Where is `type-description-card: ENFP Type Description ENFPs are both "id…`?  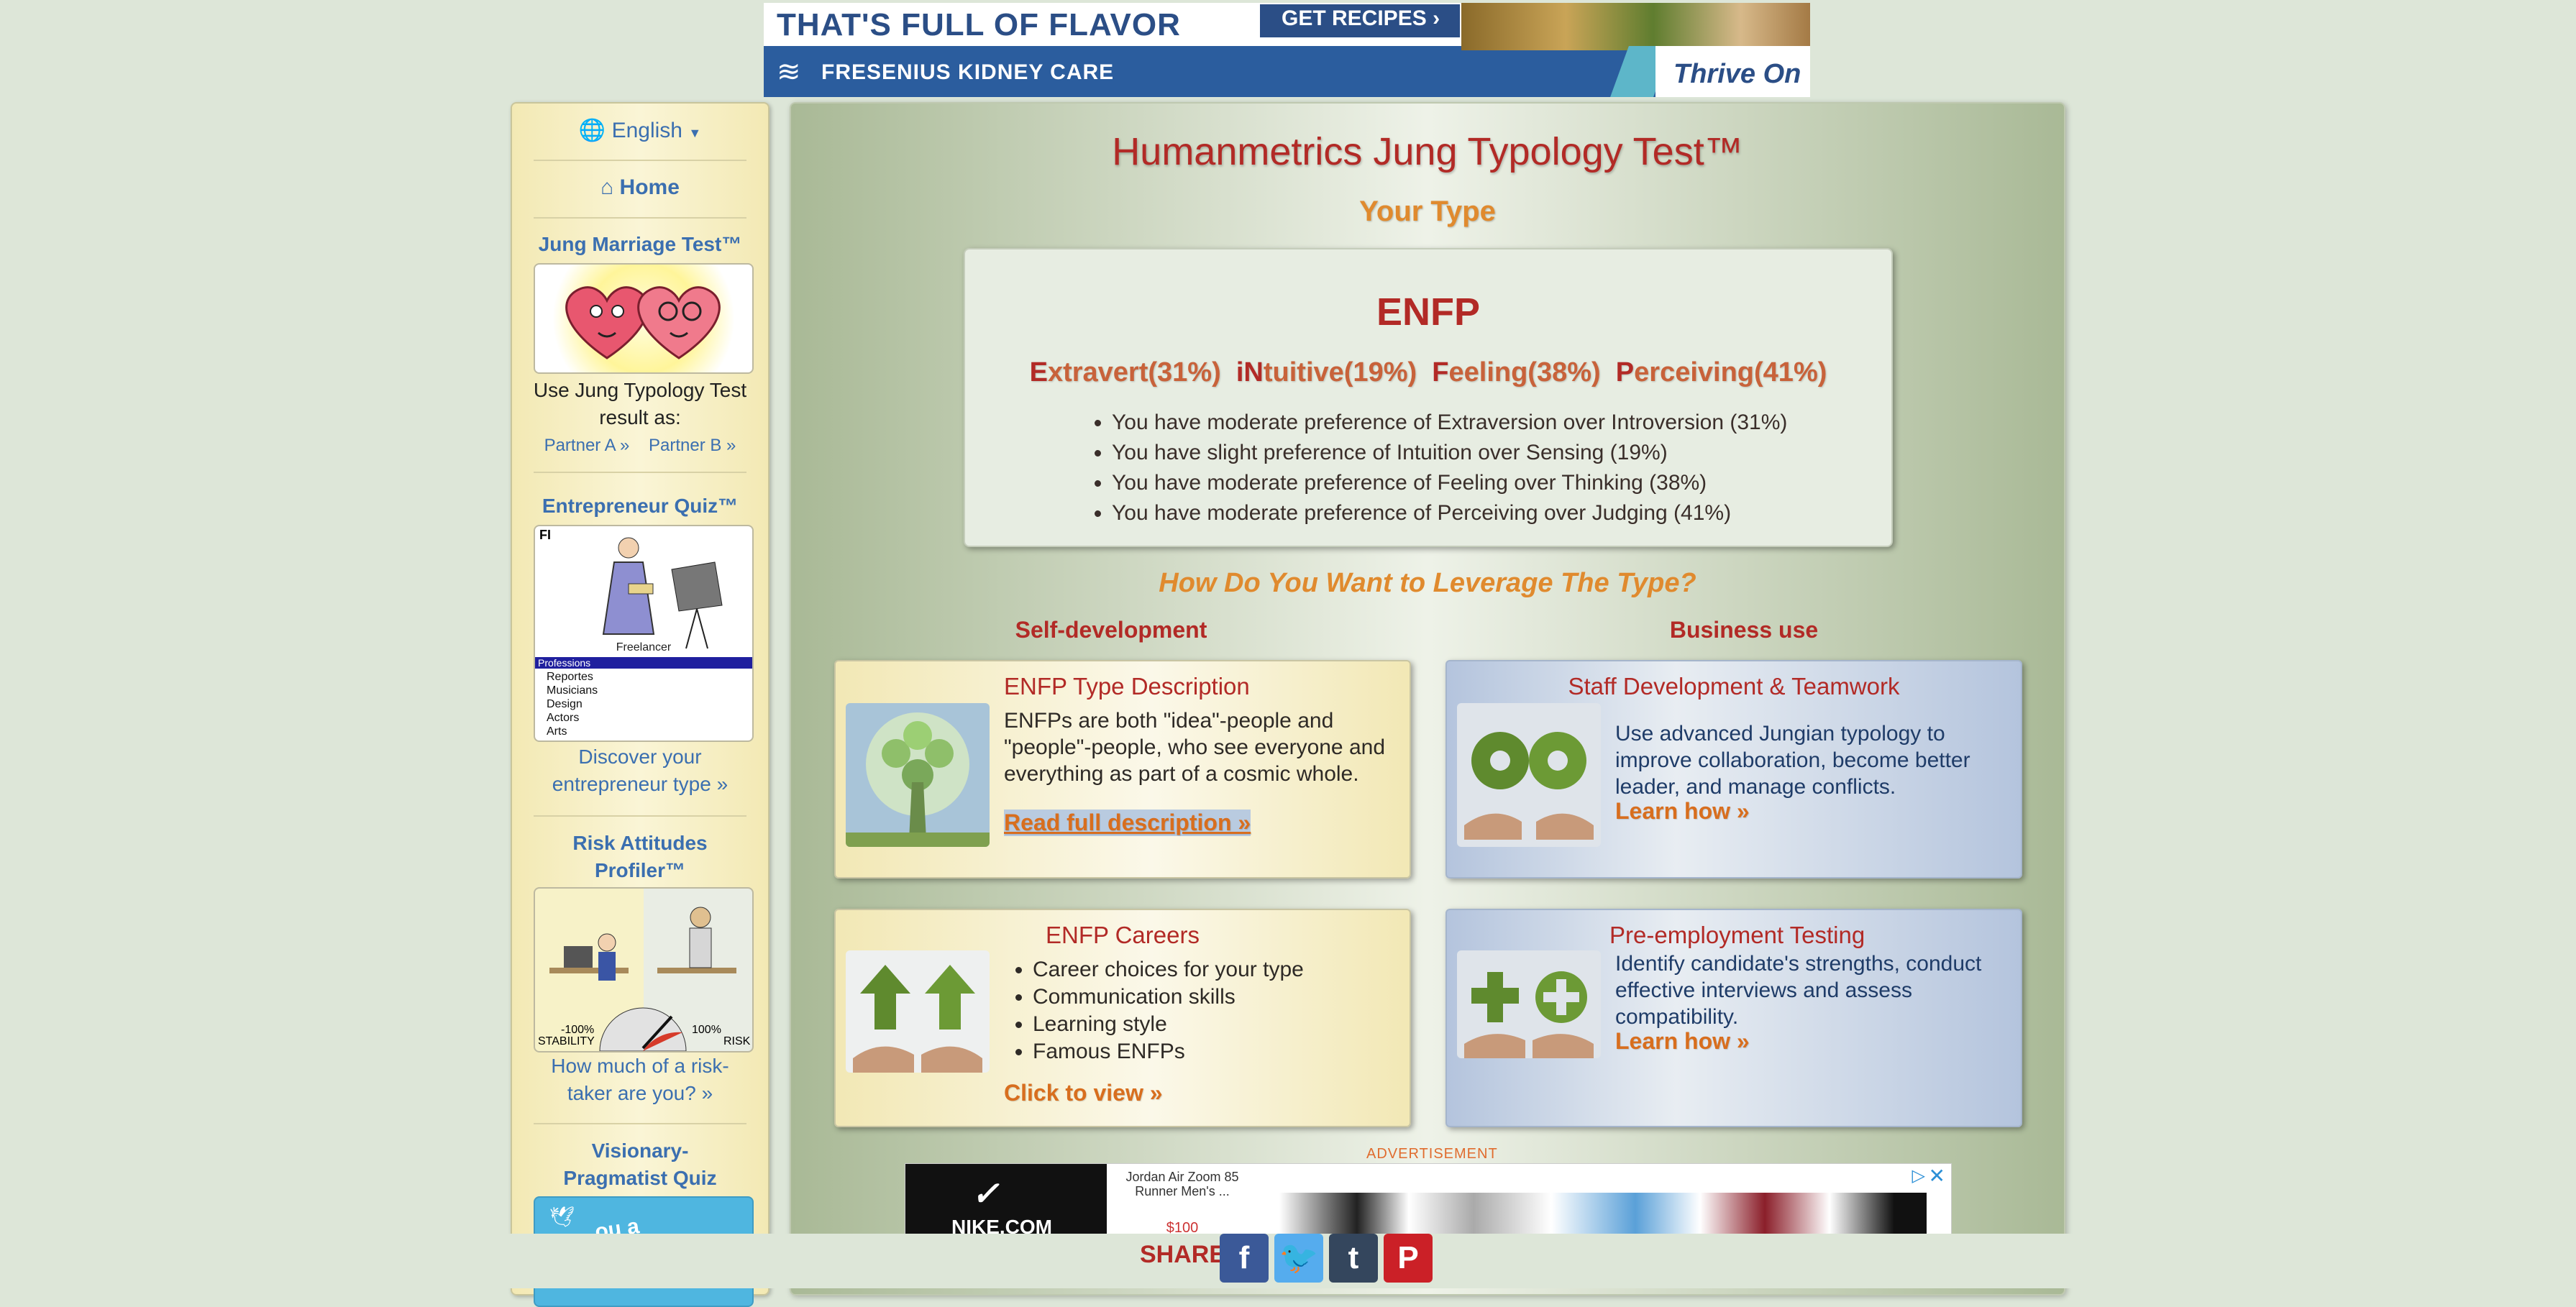
type-description-card: ENFP Type Description ENFPs are both "id… is located at coordinates (1122, 769).